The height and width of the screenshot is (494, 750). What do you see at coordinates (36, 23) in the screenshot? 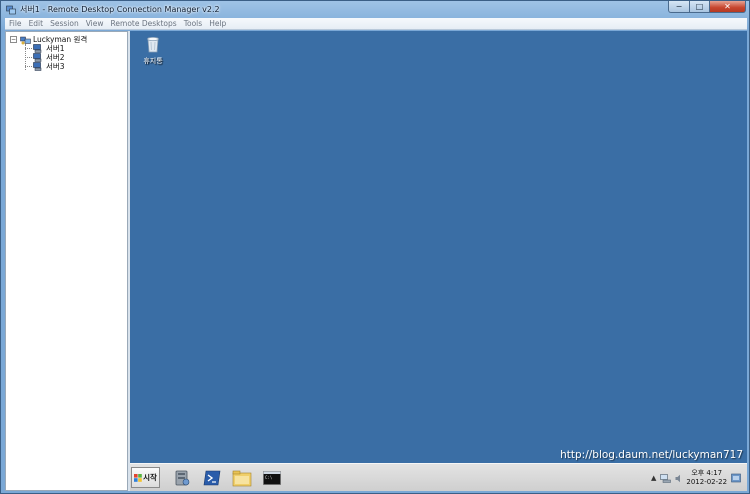
I see `menu-edit: Edit` at bounding box center [36, 23].